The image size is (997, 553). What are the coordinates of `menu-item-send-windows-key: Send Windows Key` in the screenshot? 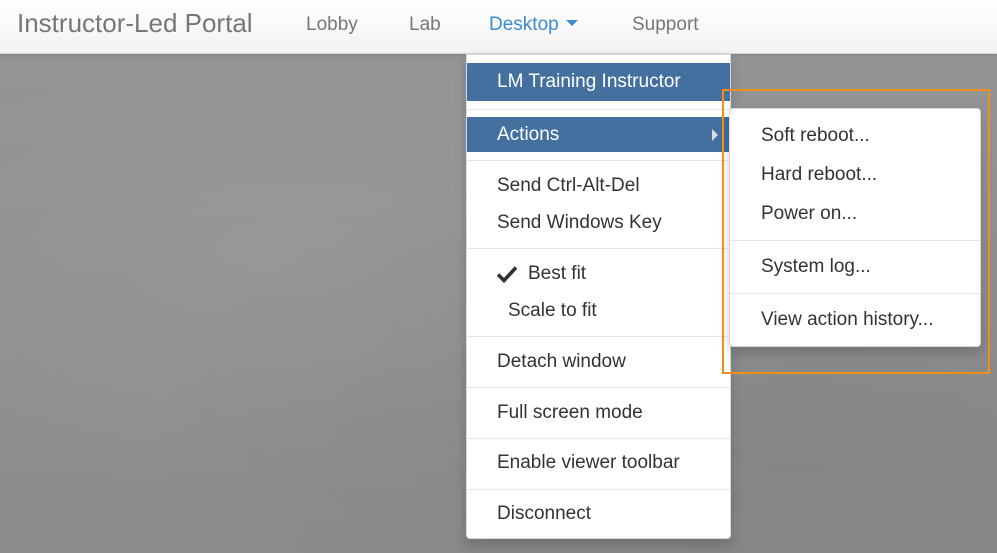 It's located at (598, 223).